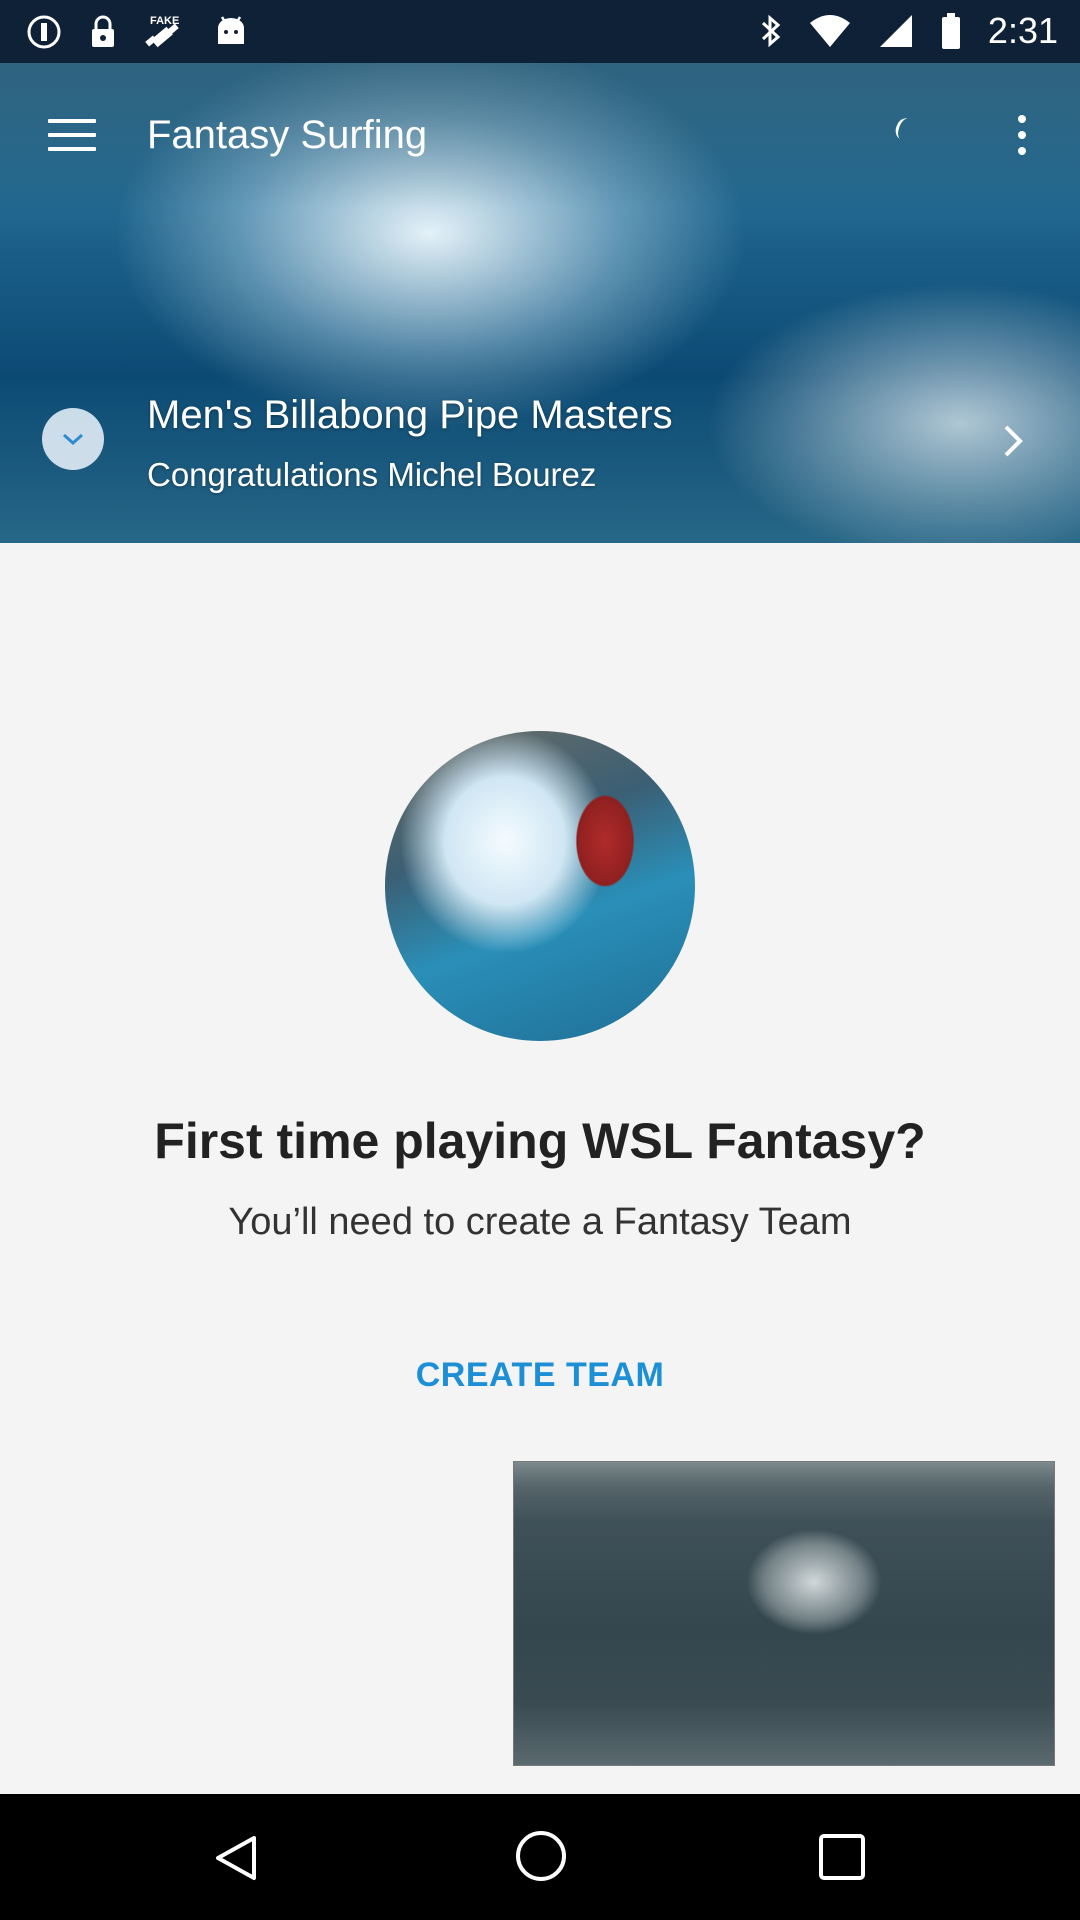 This screenshot has width=1080, height=1920. Describe the element at coordinates (1013, 441) in the screenshot. I see `chevron-right-icon` at that location.